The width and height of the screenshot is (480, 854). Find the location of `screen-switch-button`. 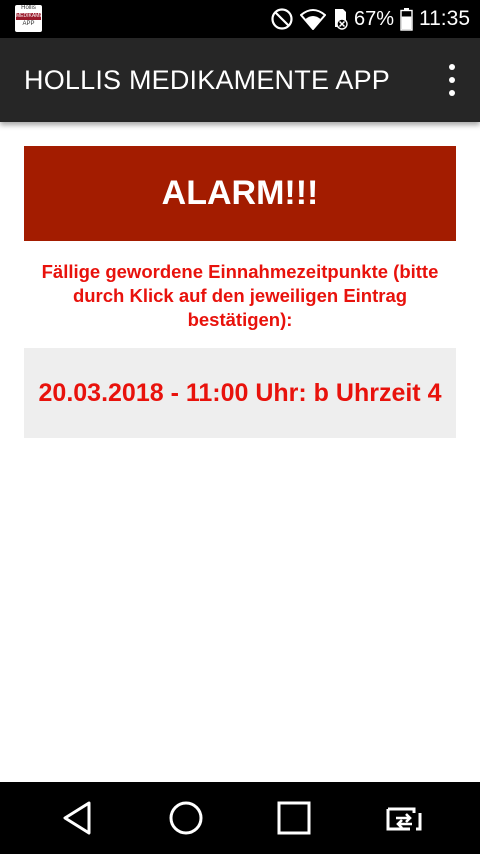

screen-switch-button is located at coordinates (404, 818).